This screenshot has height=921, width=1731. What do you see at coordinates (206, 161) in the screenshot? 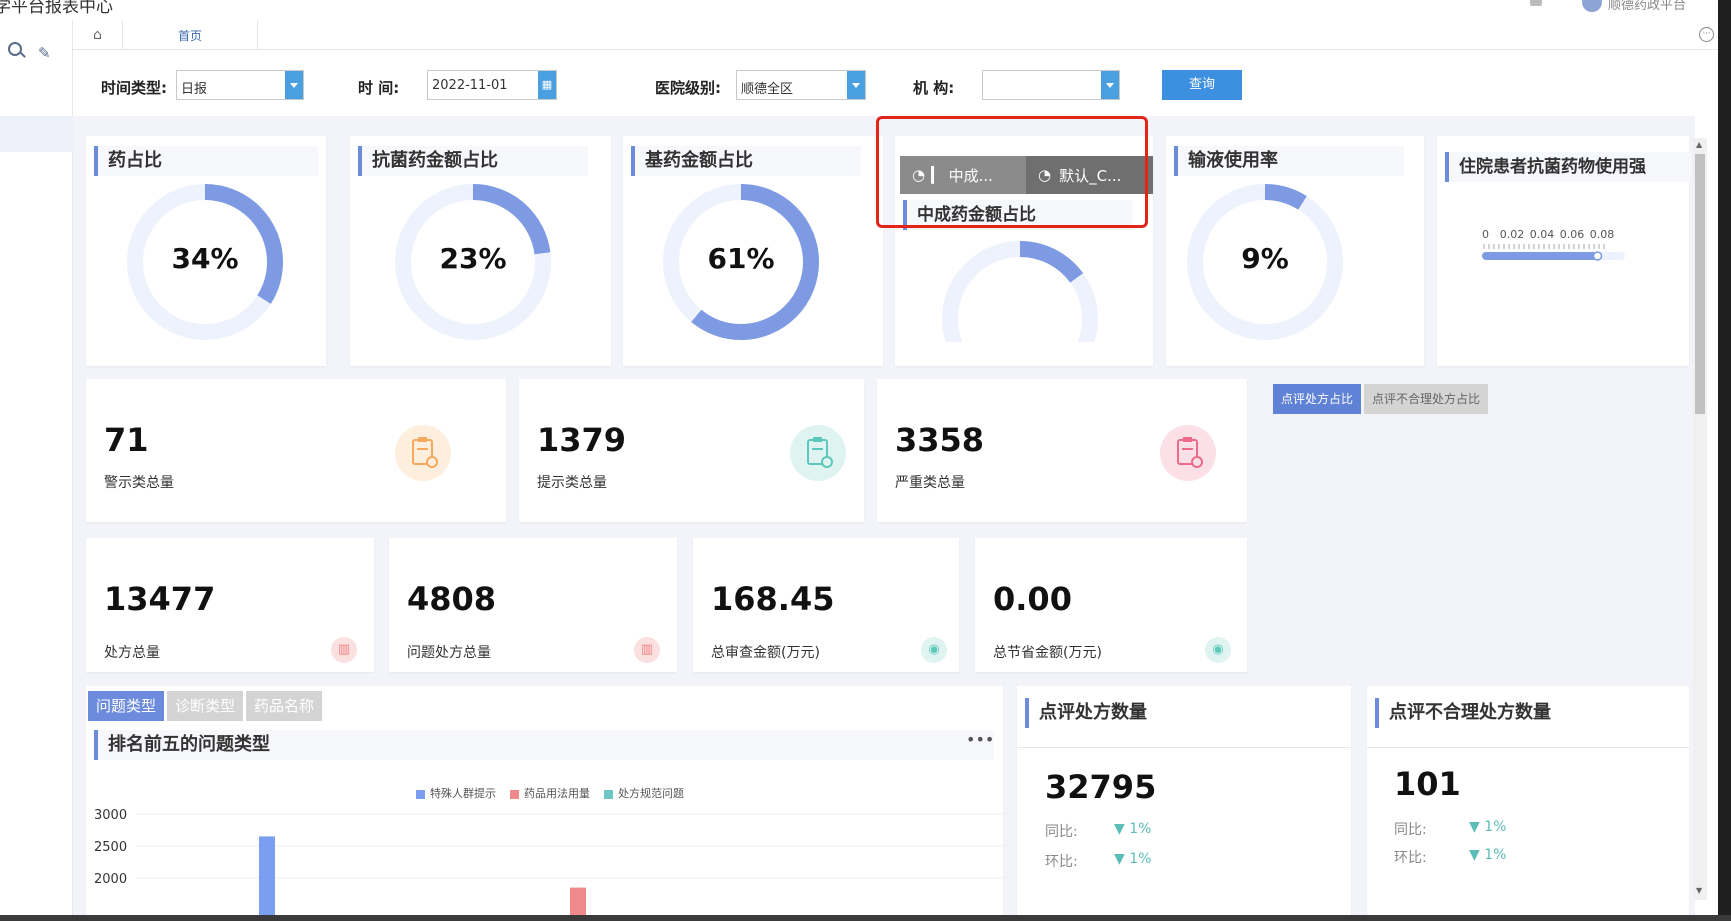
I see `card-title: 药占比` at bounding box center [206, 161].